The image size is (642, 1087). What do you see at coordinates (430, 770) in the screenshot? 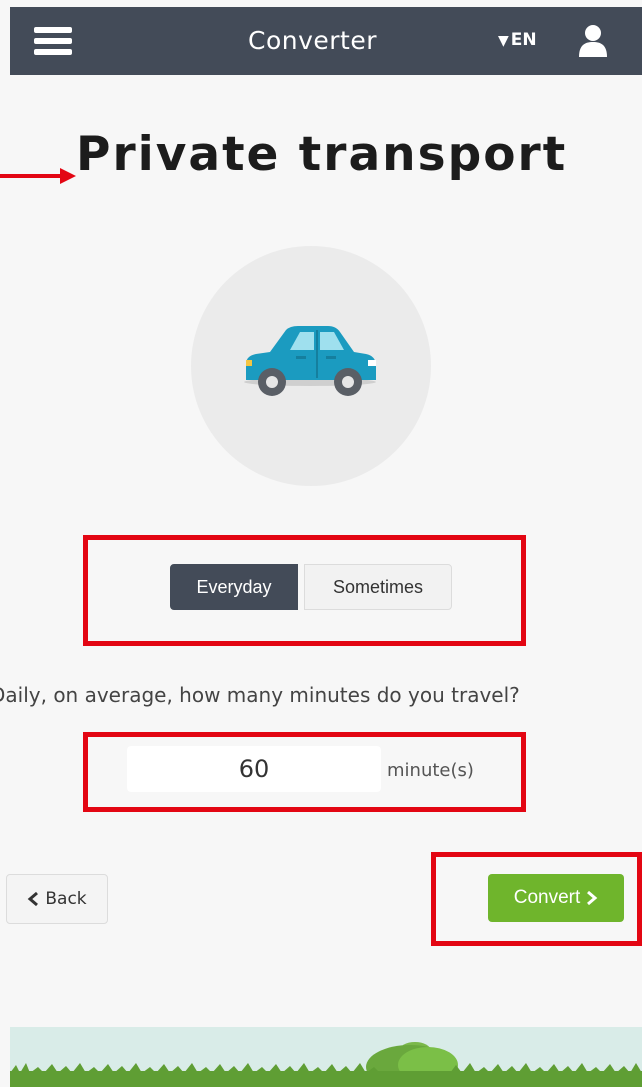
I see `minutes-unit-label: minute(s)` at bounding box center [430, 770].